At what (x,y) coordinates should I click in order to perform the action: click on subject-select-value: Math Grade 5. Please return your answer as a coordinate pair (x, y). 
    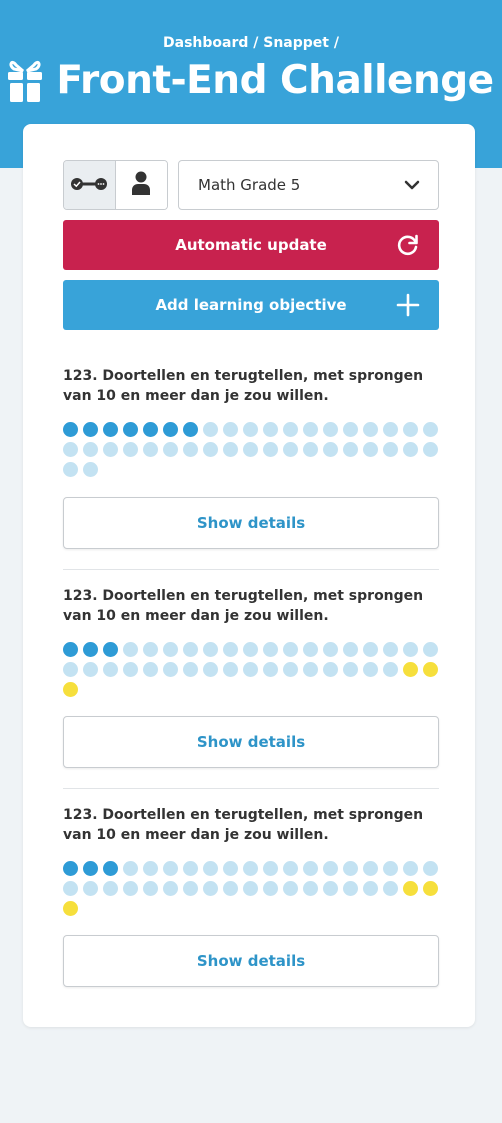
    Looking at the image, I should click on (249, 185).